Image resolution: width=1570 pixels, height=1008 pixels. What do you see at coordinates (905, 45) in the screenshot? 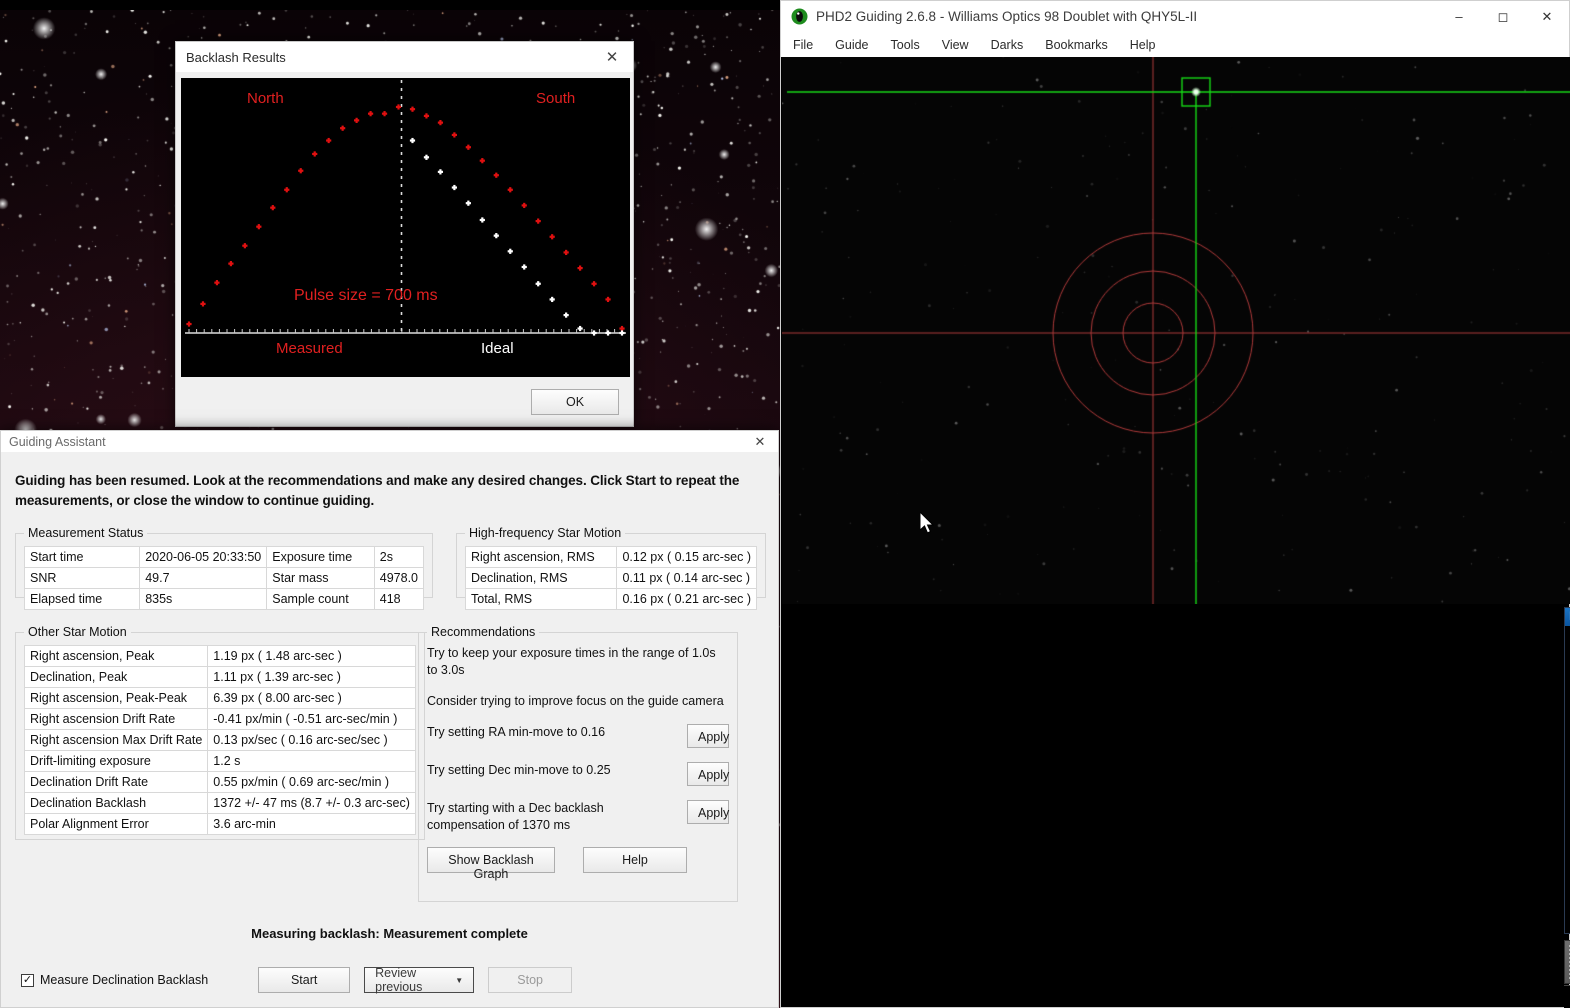
I see `menu-item-tools: Tools` at bounding box center [905, 45].